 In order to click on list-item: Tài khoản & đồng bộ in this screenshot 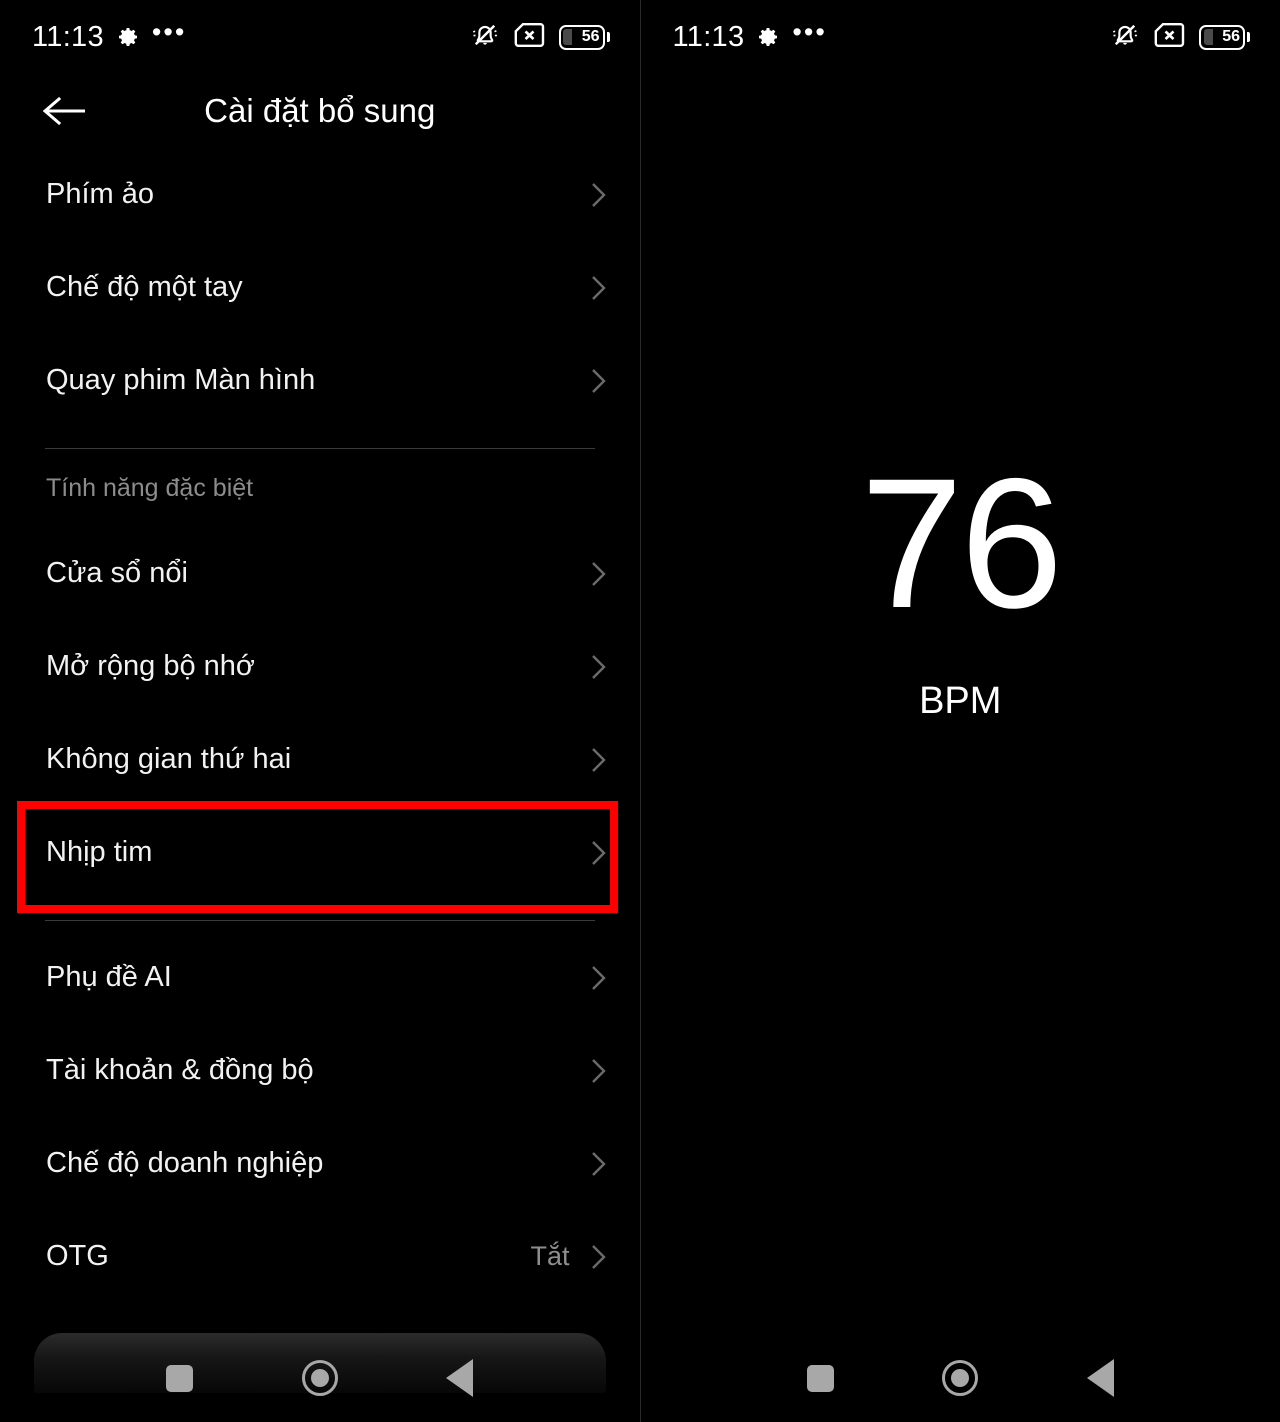, I will do `click(320, 1070)`.